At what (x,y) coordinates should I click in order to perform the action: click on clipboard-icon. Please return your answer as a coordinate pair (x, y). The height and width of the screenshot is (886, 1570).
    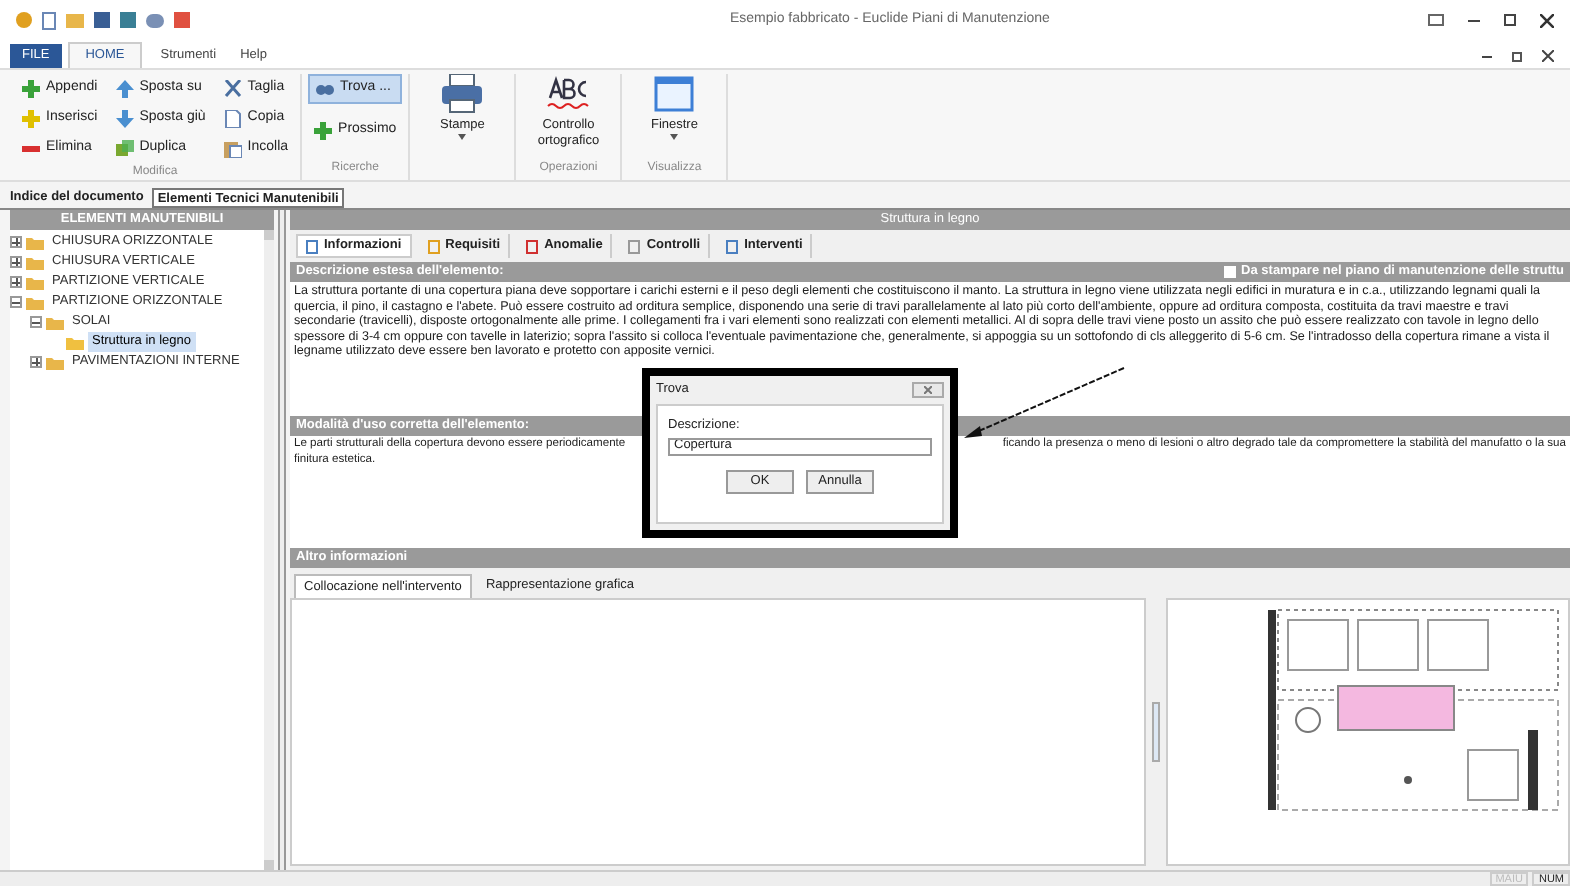
    Looking at the image, I should click on (232, 149).